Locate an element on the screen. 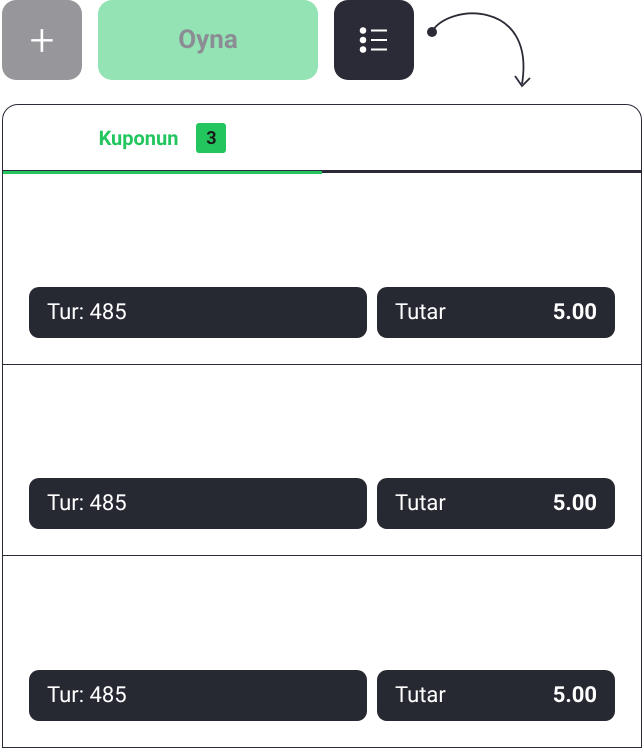  list-button is located at coordinates (374, 40).